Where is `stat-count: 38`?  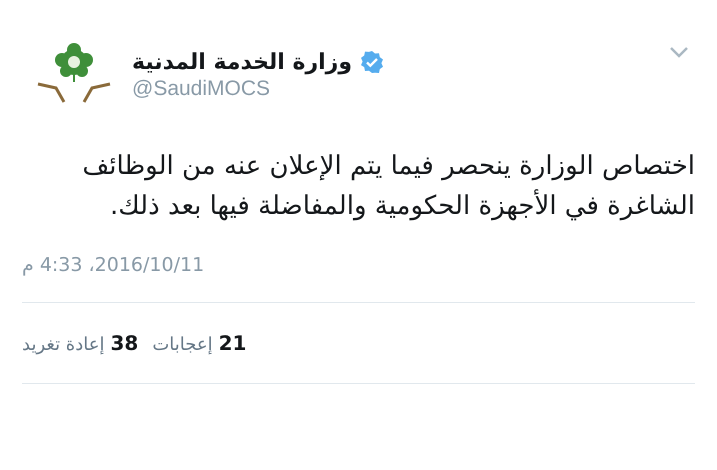
stat-count: 38 is located at coordinates (124, 343).